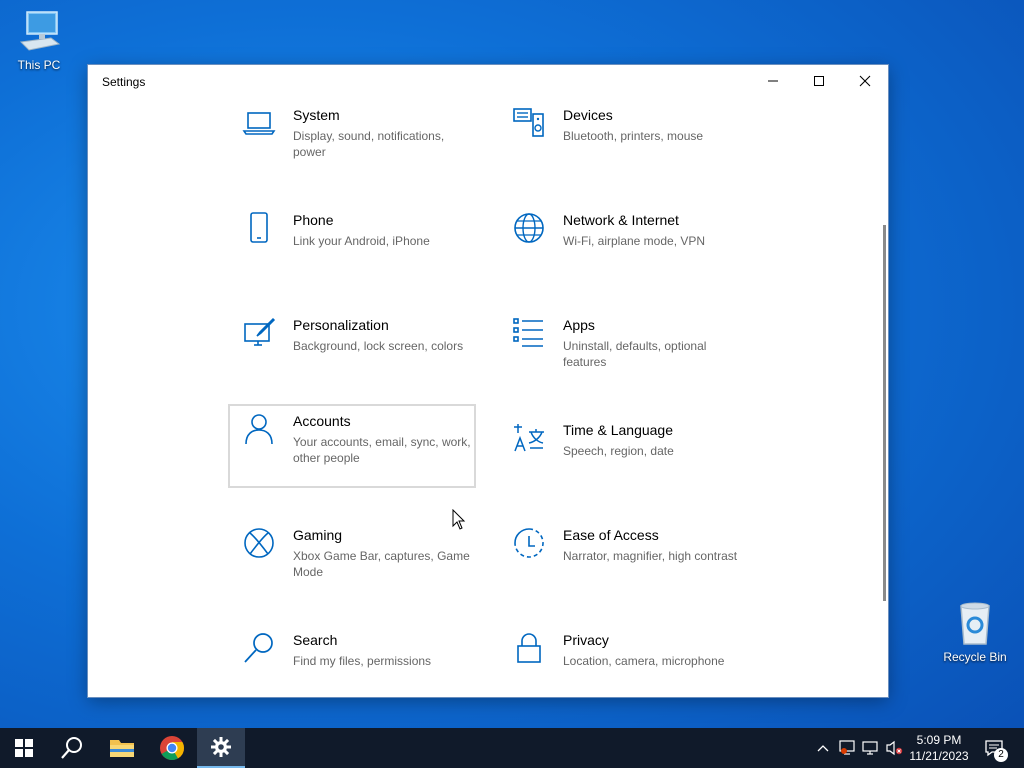 The width and height of the screenshot is (1024, 768). What do you see at coordinates (529, 543) in the screenshot?
I see `ease-of-access-icon` at bounding box center [529, 543].